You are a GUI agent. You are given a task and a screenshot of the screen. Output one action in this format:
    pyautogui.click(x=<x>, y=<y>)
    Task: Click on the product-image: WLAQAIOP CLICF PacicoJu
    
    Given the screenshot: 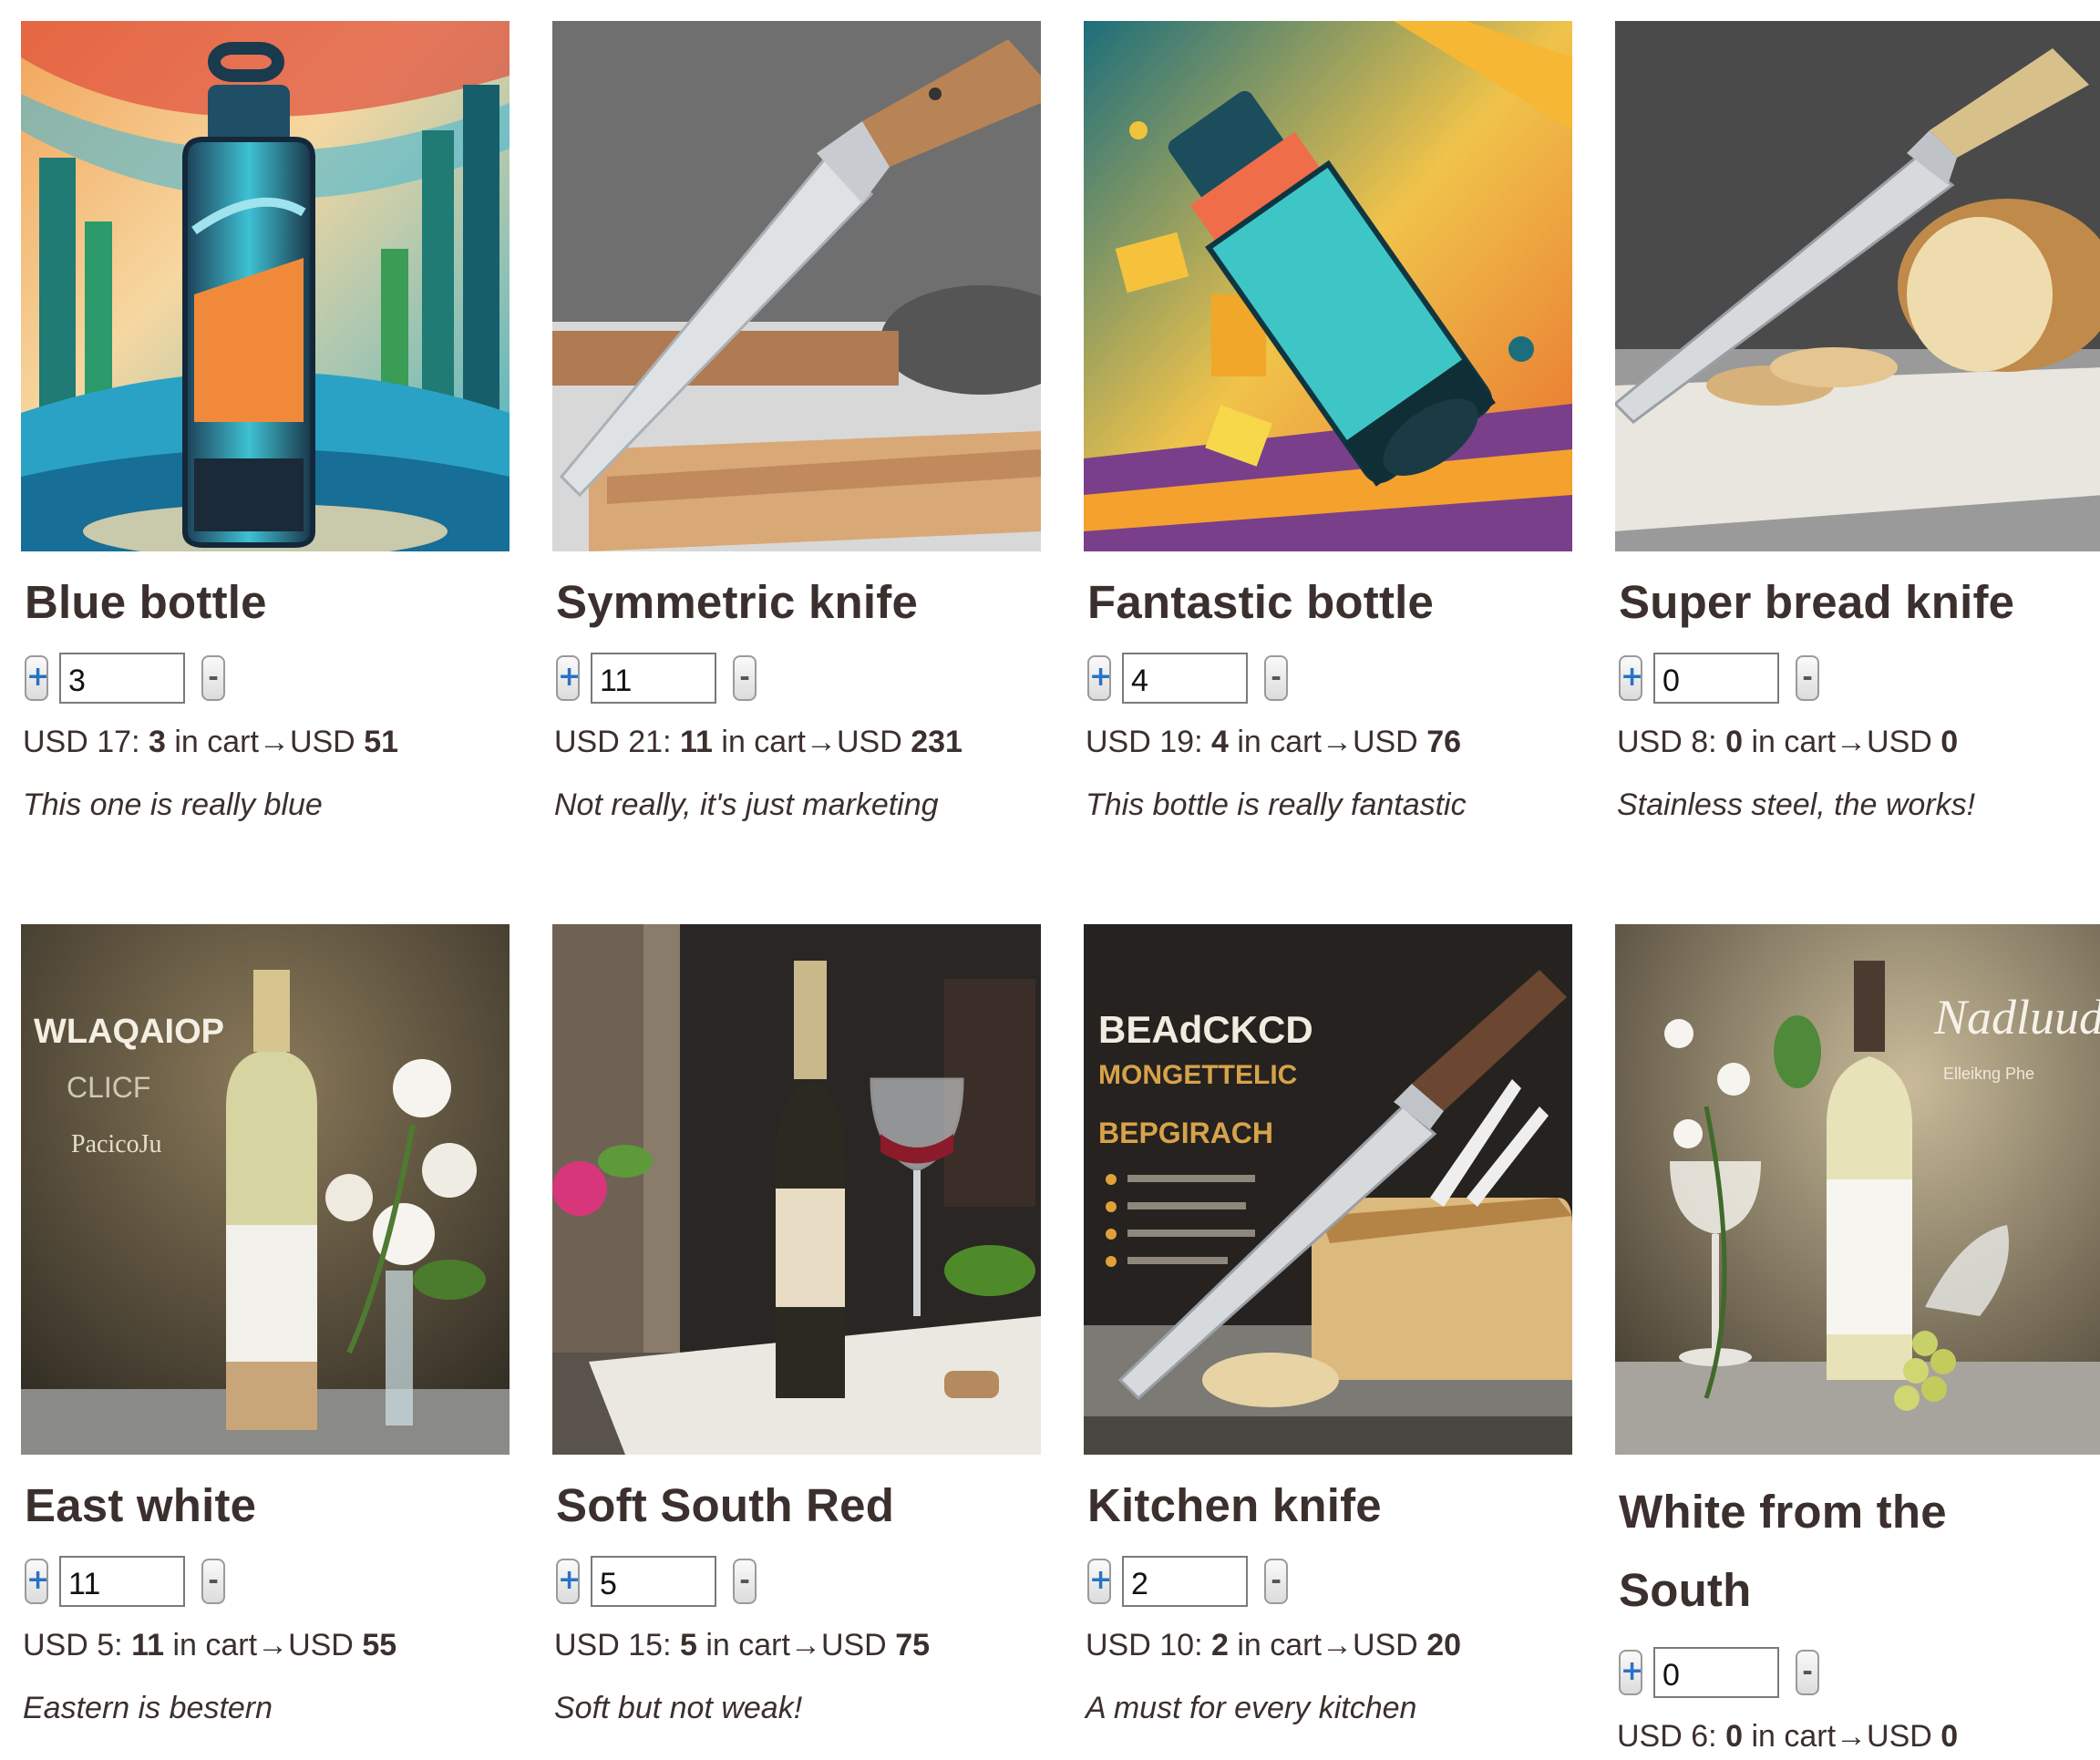 What is the action you would take?
    pyautogui.click(x=265, y=1189)
    